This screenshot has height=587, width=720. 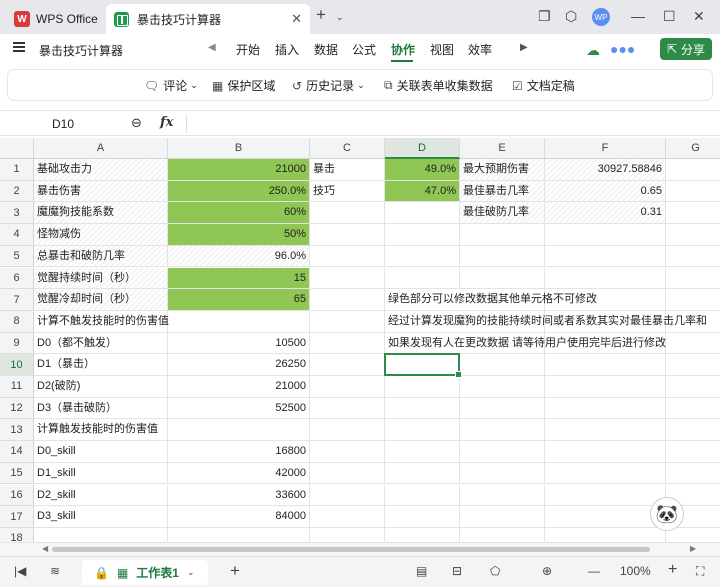 I want to click on cell-g6, so click(x=693, y=279).